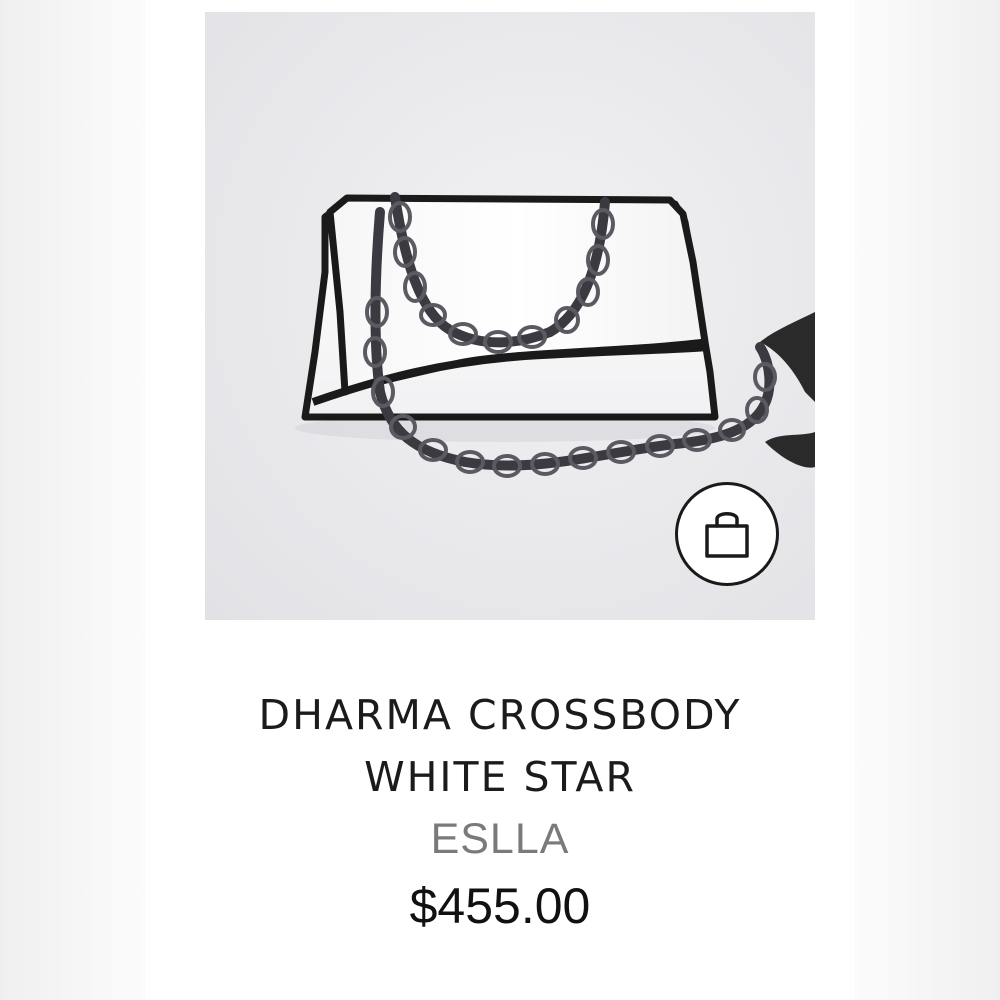 The width and height of the screenshot is (1000, 1000). I want to click on product-price: $455.00, so click(500, 906).